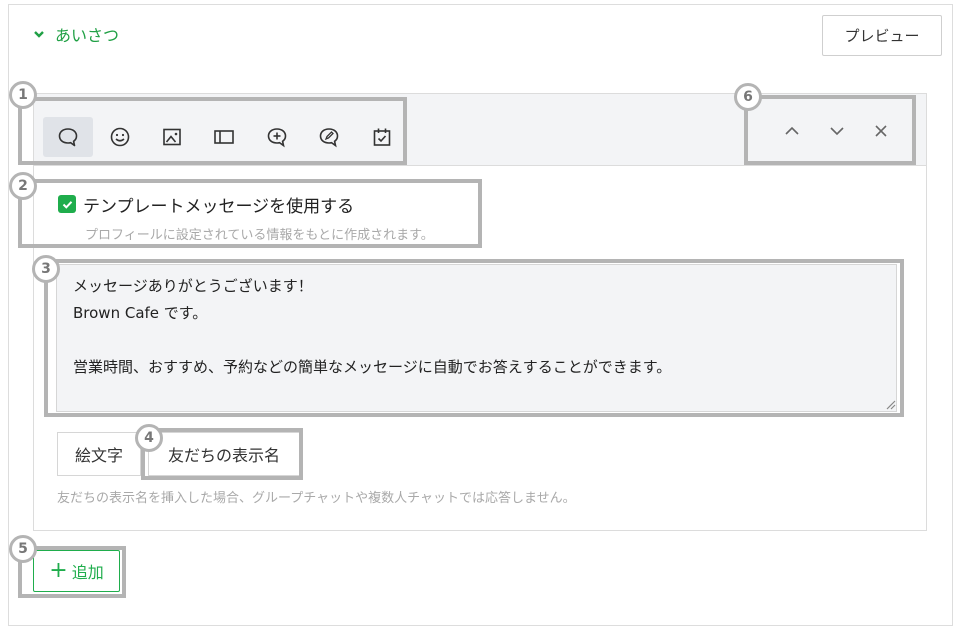 The height and width of the screenshot is (631, 960). I want to click on tool-text-message, so click(68, 137).